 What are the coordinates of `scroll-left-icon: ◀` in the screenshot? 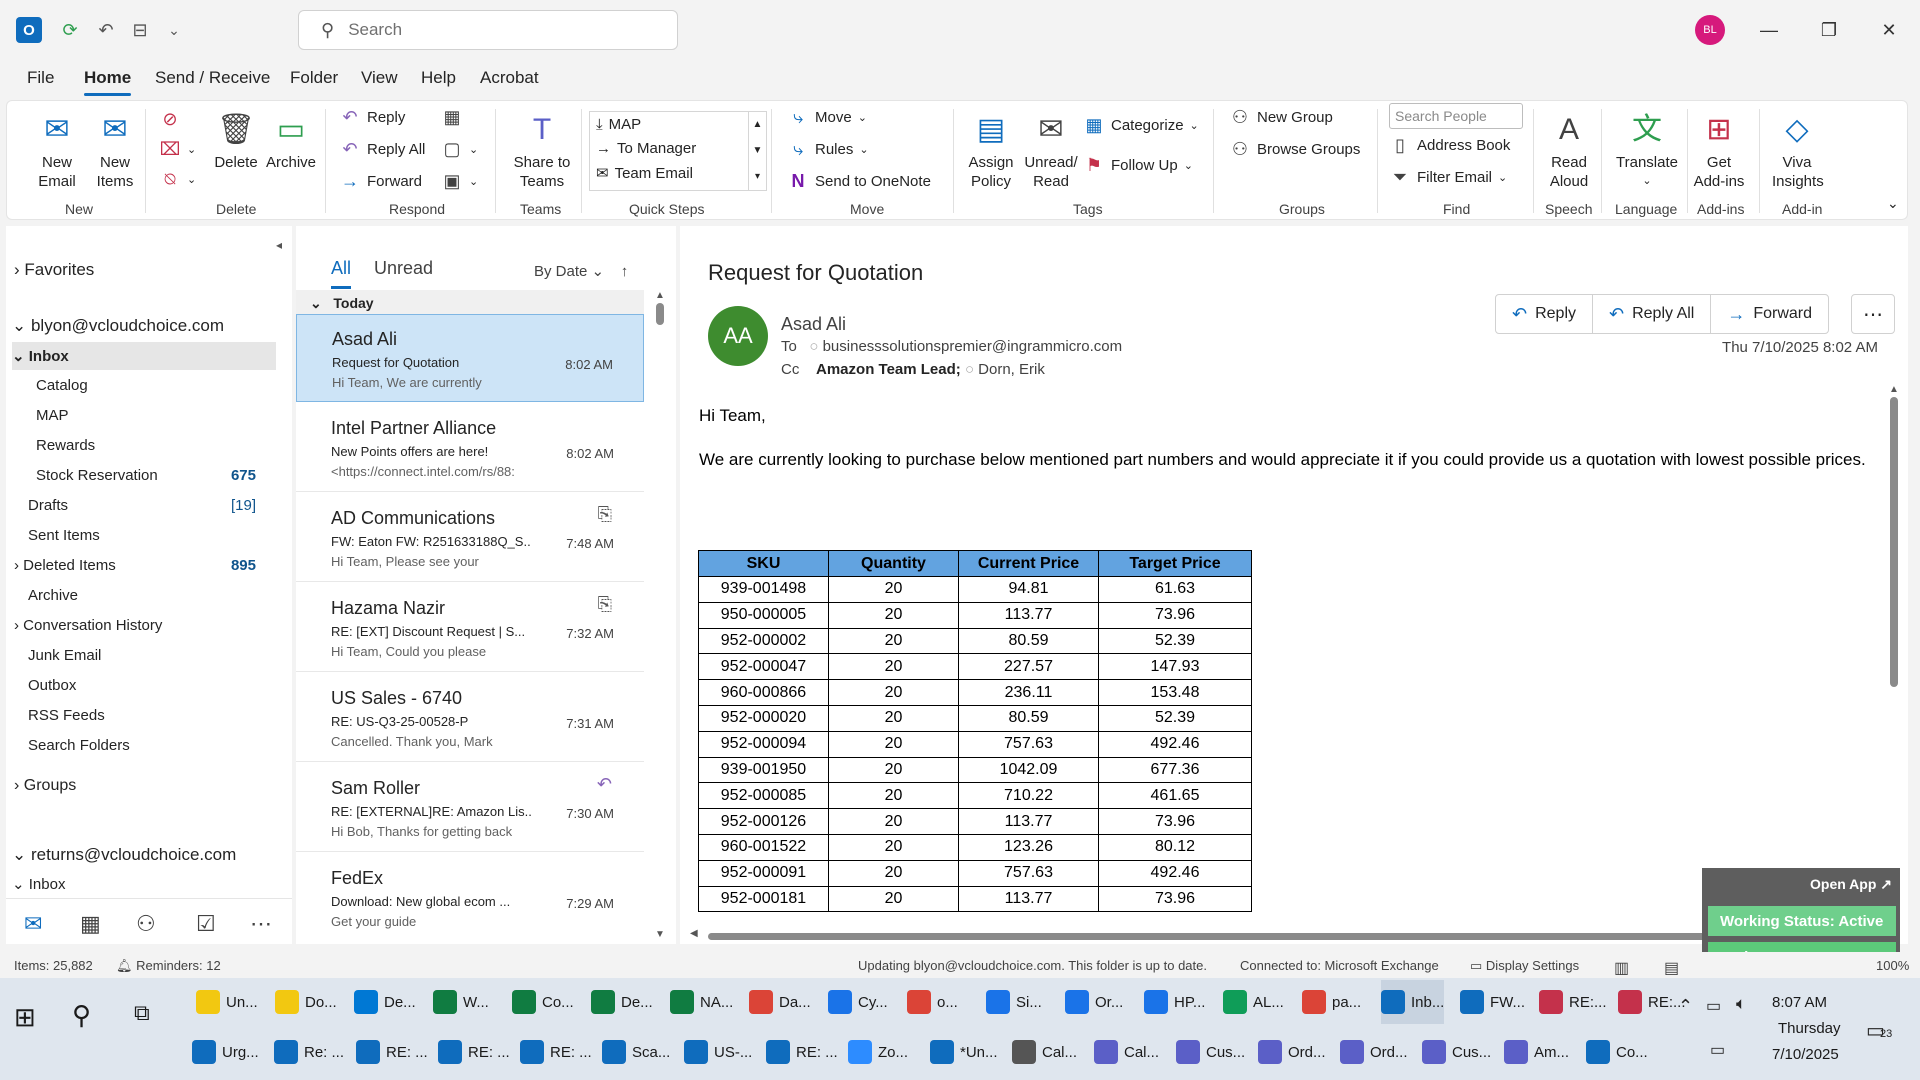 It's located at (694, 933).